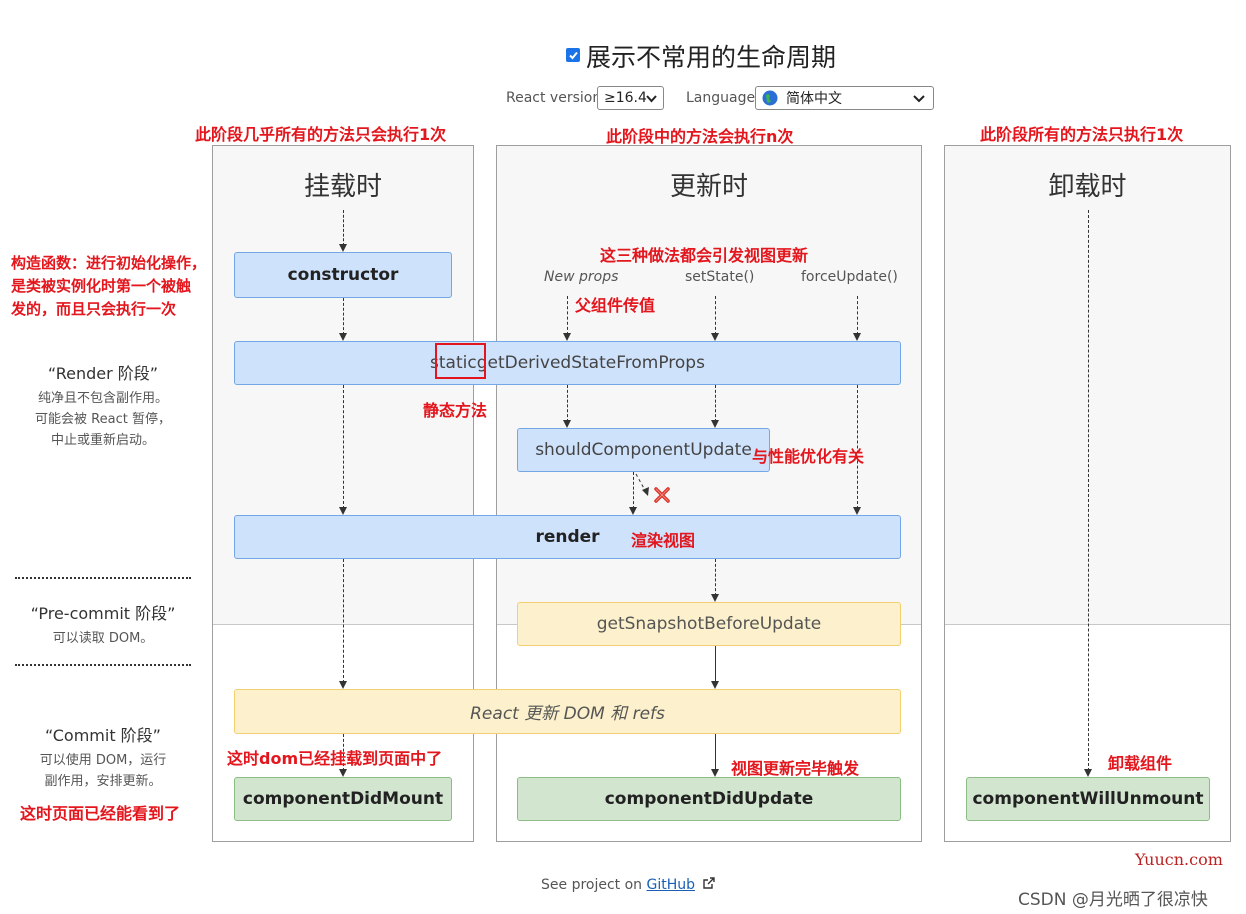 This screenshot has width=1246, height=914. Describe the element at coordinates (554, 98) in the screenshot. I see `react-version-label: React version` at that location.